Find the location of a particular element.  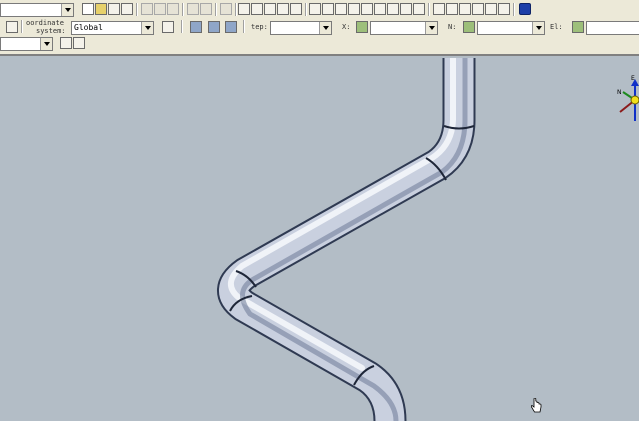

coordinate-settings-icon is located at coordinates (168, 27).